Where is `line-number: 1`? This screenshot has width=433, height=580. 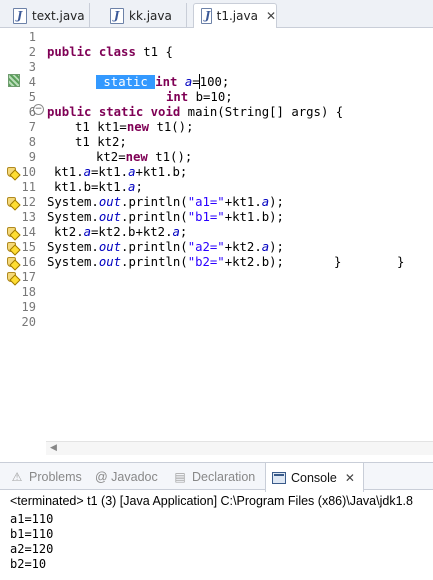 line-number: 1 is located at coordinates (32, 37).